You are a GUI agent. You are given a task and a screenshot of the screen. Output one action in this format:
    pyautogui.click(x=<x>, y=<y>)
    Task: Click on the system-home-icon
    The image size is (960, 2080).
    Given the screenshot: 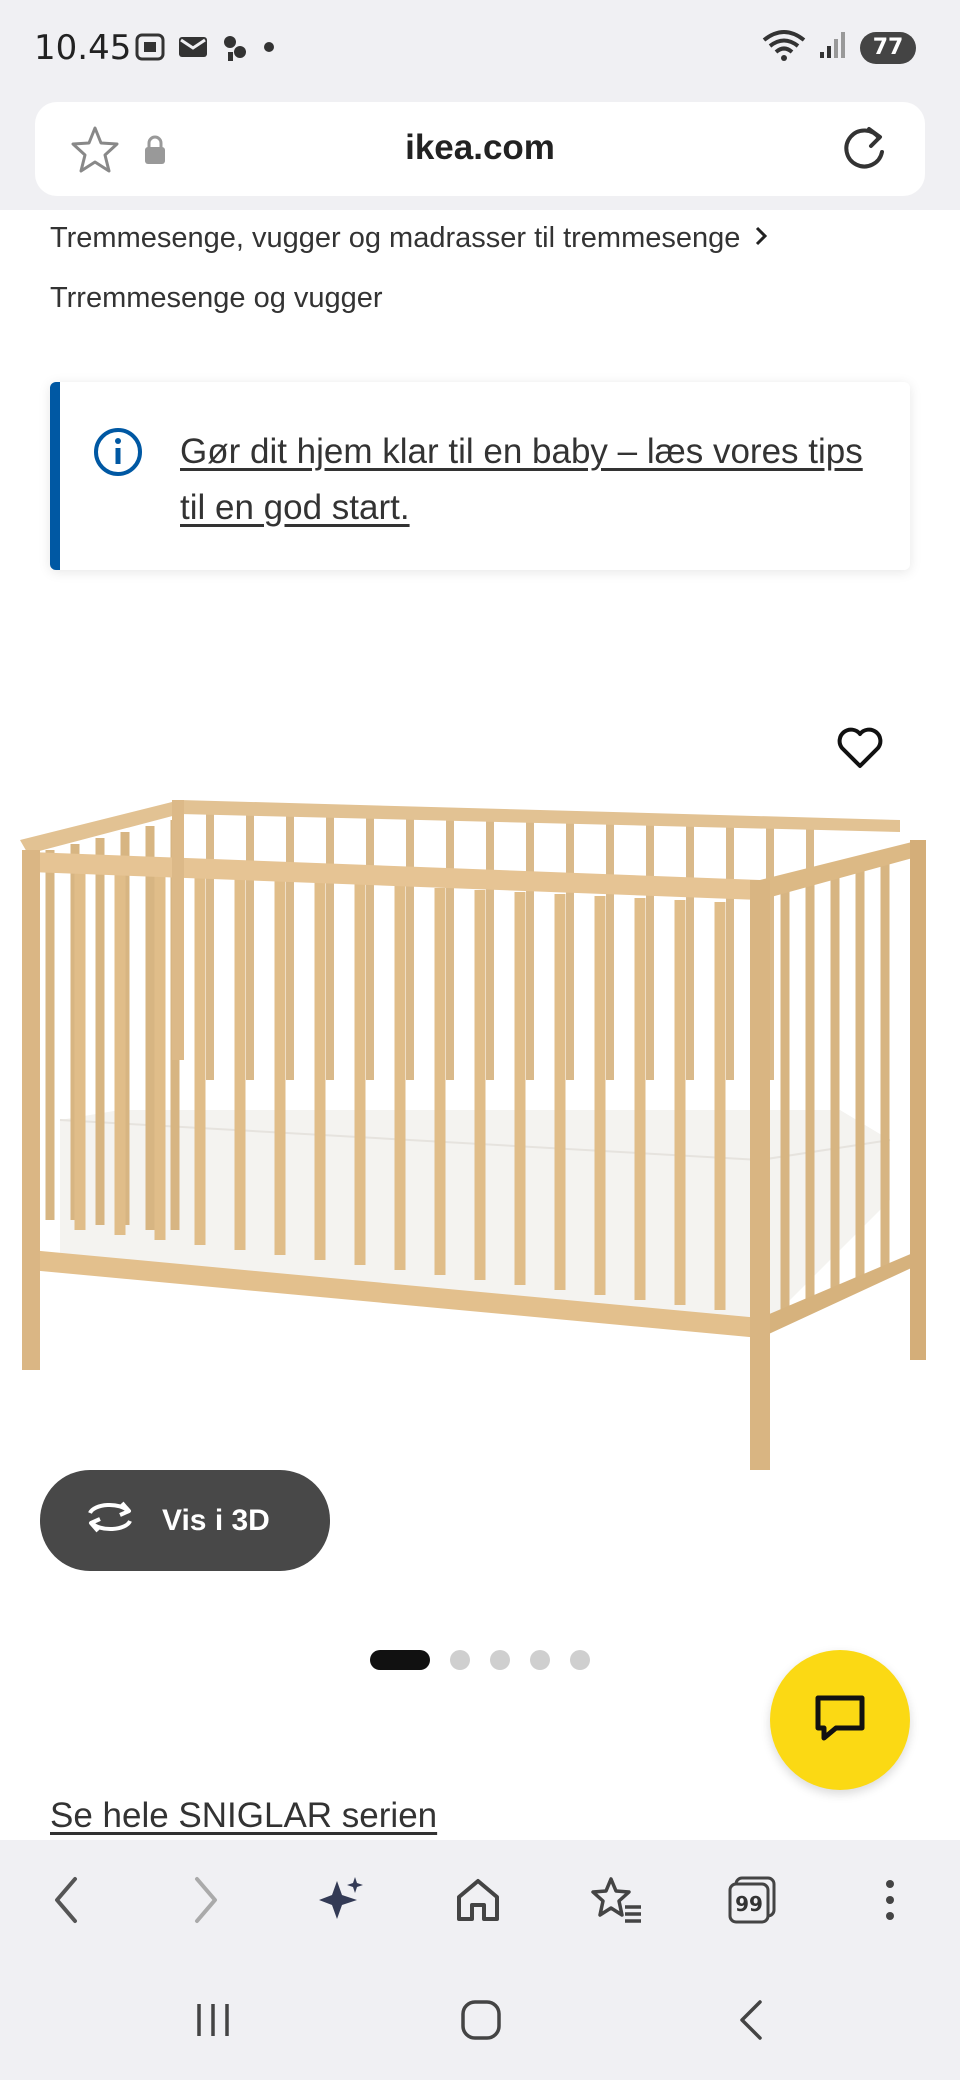 What is the action you would take?
    pyautogui.click(x=481, y=2020)
    